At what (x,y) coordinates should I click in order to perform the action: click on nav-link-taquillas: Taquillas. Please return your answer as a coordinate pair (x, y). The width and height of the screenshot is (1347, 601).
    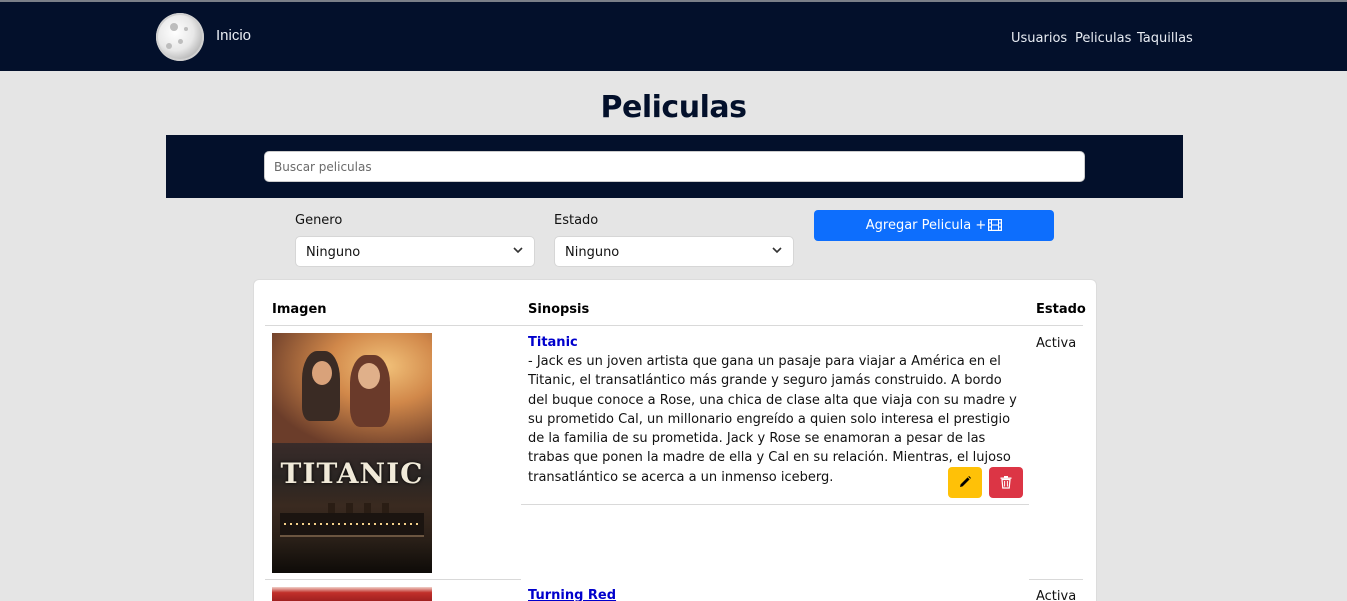
    Looking at the image, I should click on (1165, 38).